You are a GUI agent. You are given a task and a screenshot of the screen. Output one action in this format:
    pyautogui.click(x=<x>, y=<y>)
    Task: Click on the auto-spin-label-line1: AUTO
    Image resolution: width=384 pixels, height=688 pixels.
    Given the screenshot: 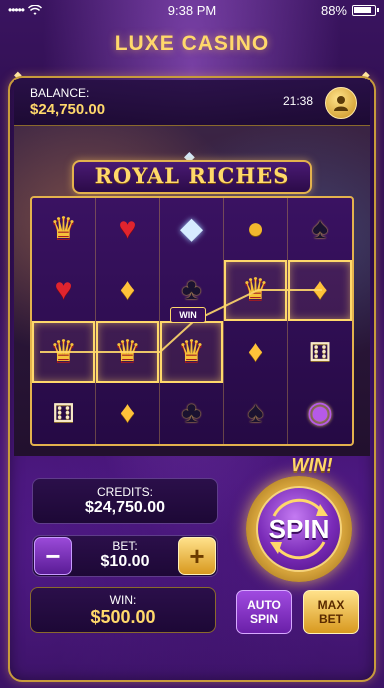 What is the action you would take?
    pyautogui.click(x=264, y=605)
    